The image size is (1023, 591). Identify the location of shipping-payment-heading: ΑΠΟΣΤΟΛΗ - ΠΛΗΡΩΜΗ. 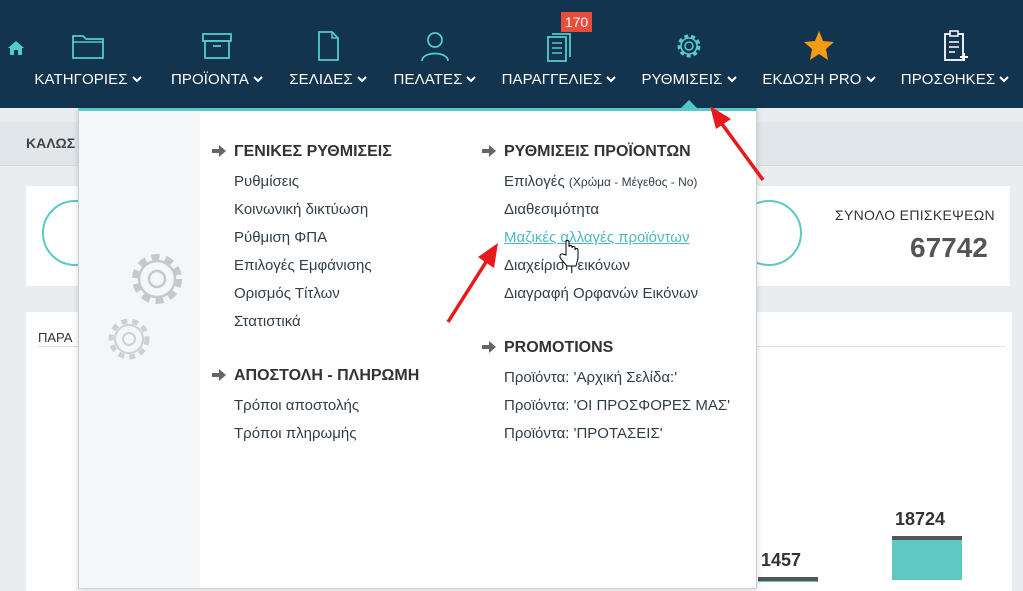
(315, 376).